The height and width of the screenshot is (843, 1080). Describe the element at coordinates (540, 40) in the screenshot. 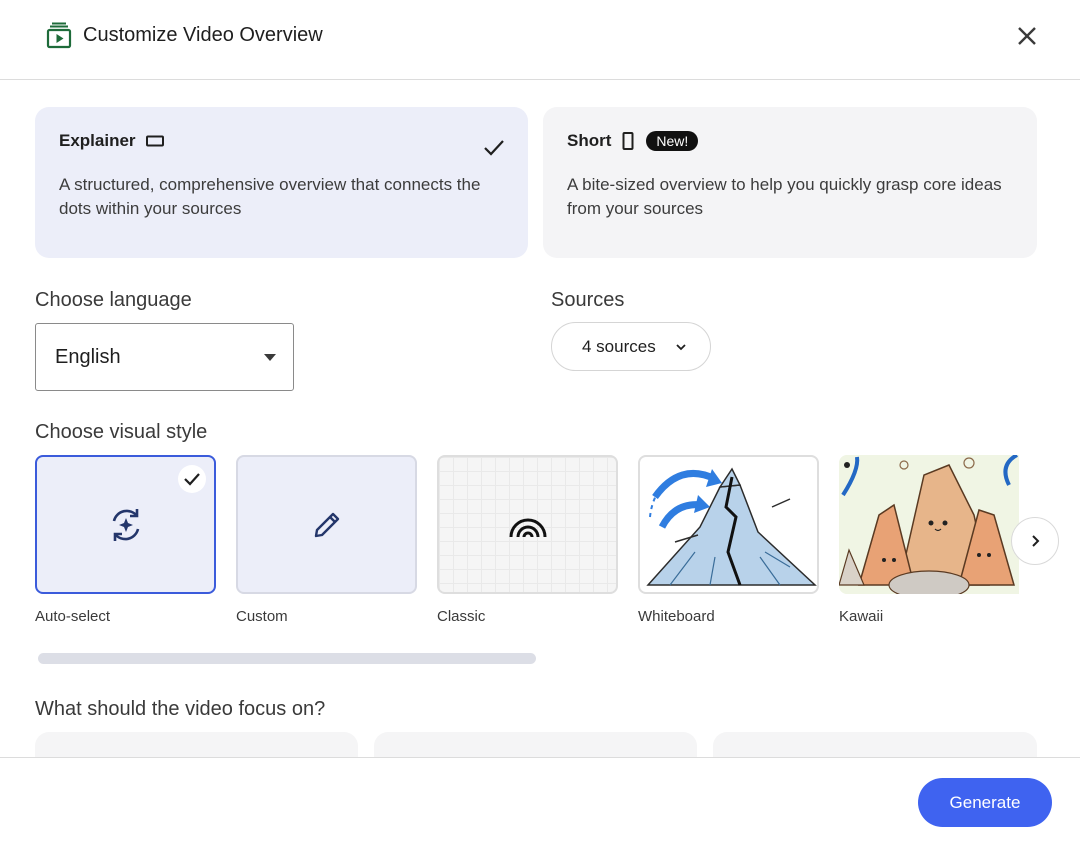

I see `dialog-header: Customize Video Overview` at that location.